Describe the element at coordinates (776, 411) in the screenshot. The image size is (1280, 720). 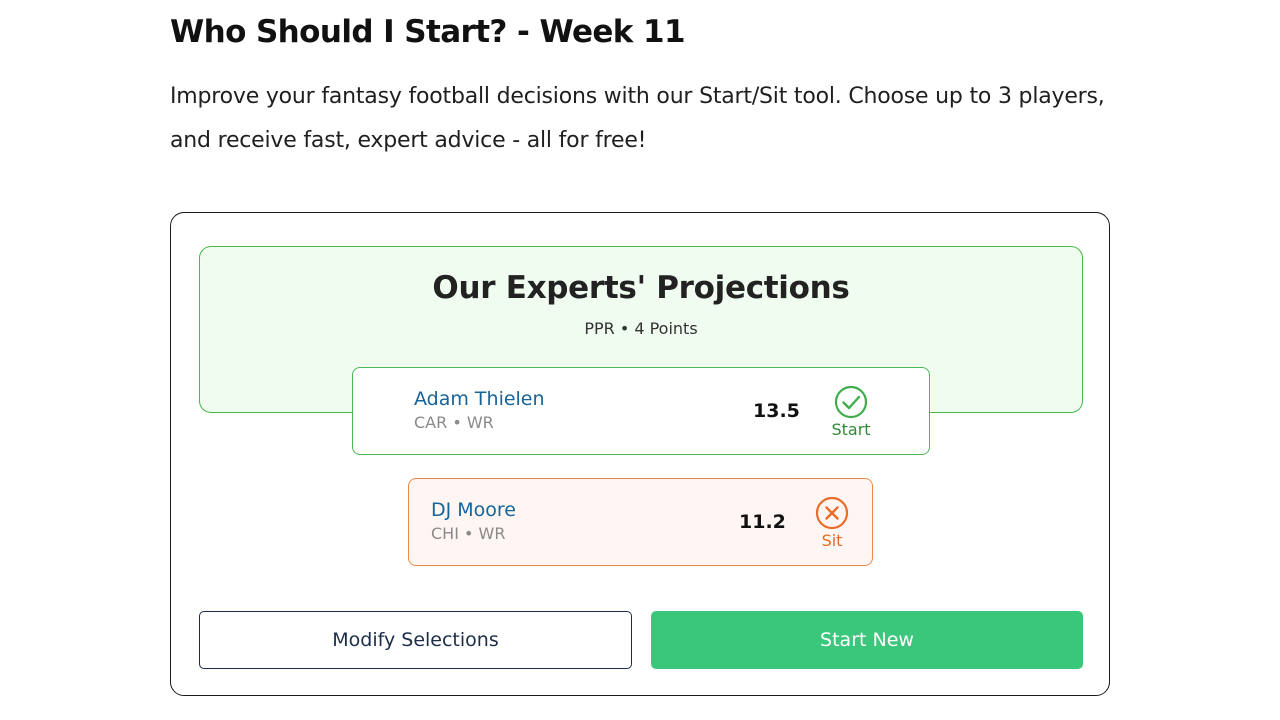
I see `player-projected-points: 13.5` at that location.